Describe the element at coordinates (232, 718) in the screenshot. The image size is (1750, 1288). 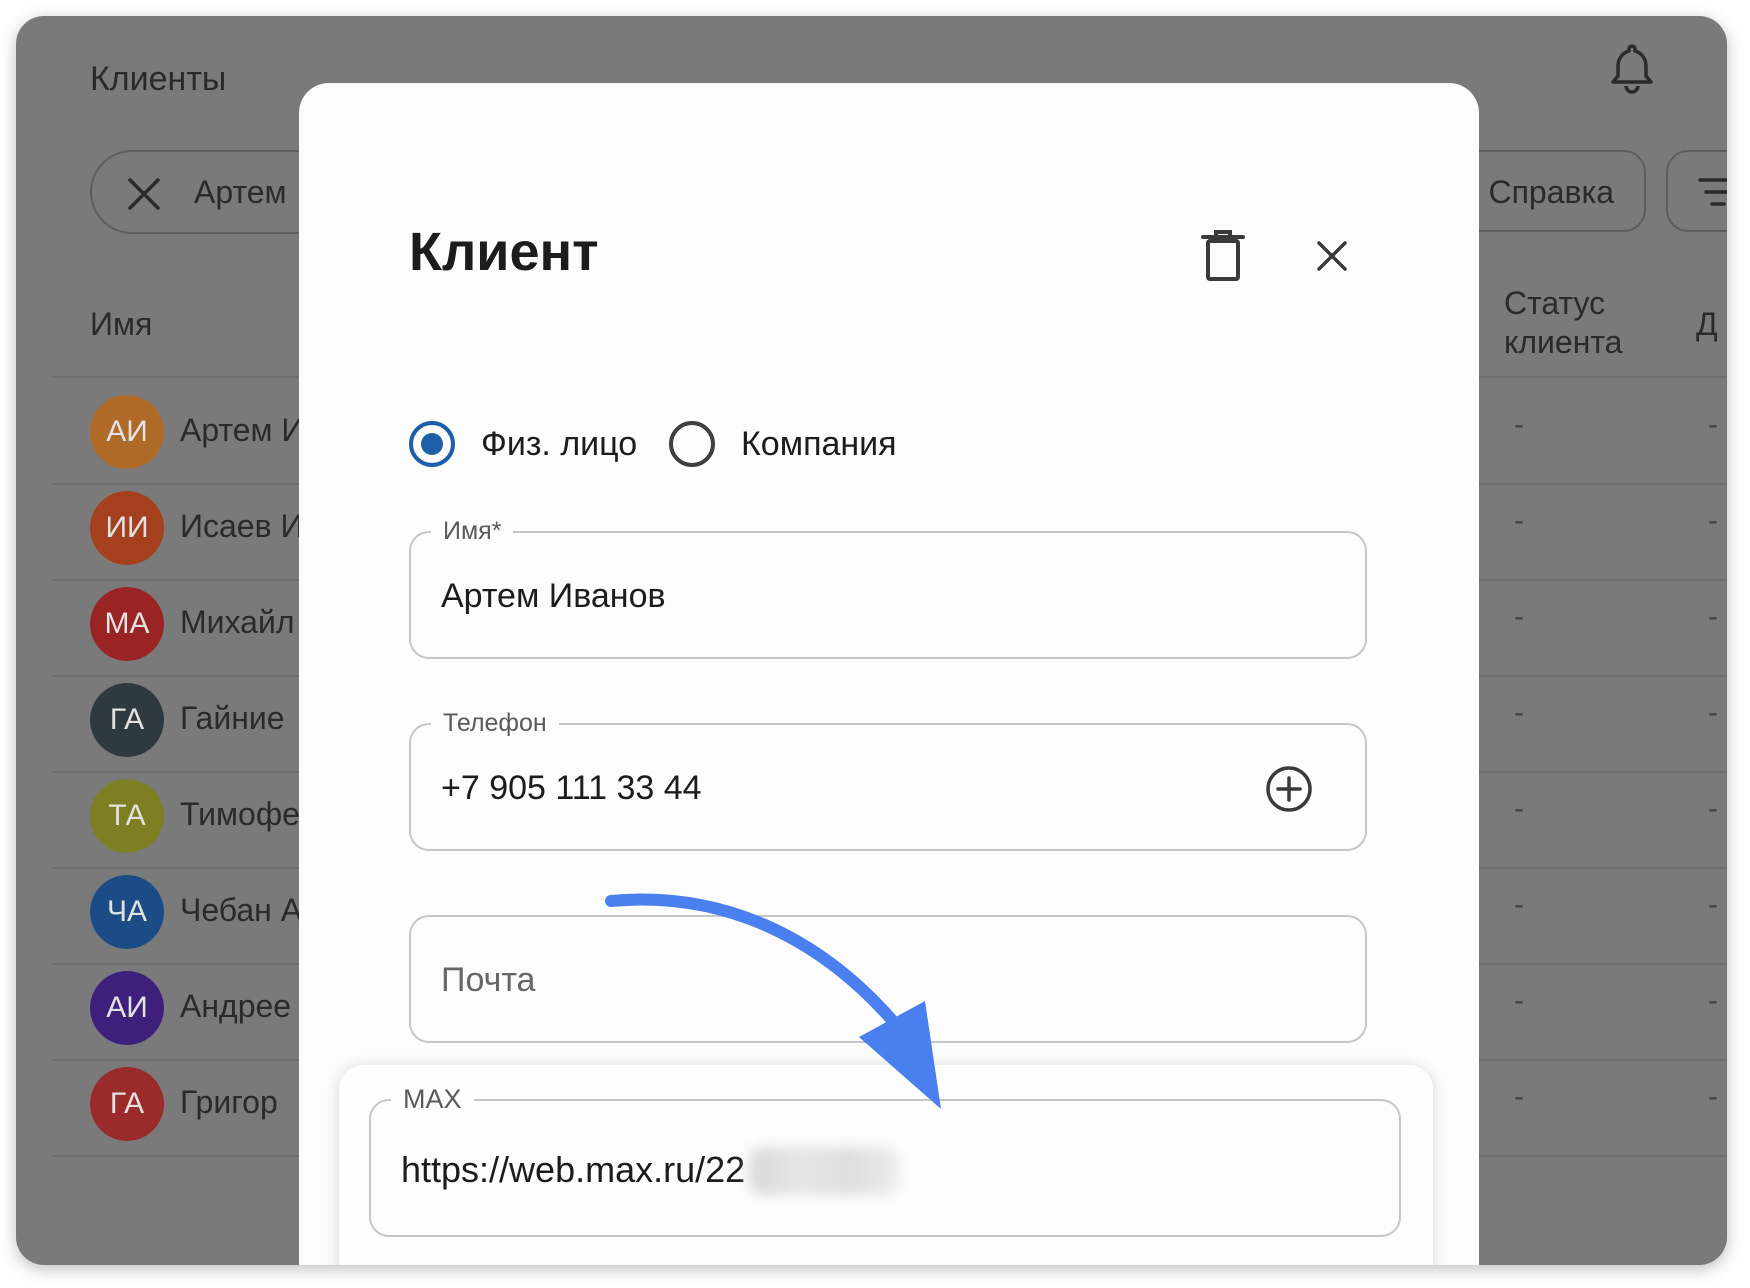
I see `client-name: Гайние` at that location.